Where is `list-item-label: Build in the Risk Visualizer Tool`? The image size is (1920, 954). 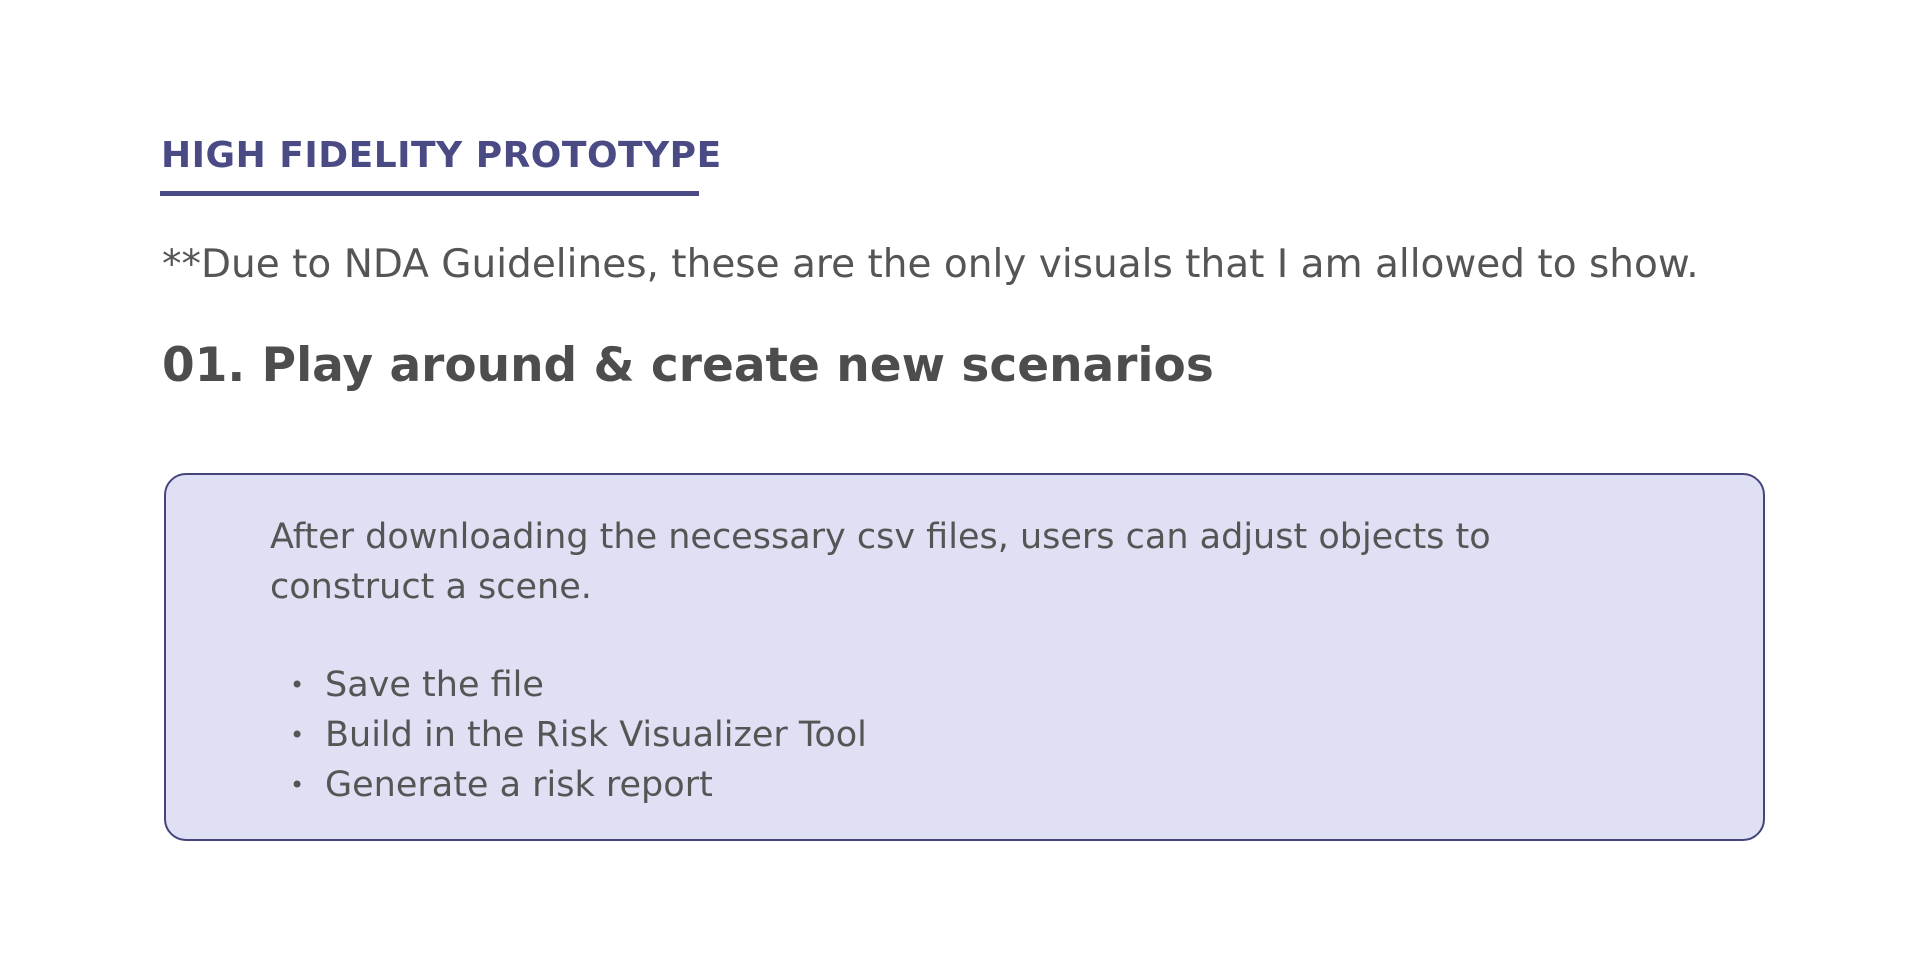
list-item-label: Build in the Risk Visualizer Tool is located at coordinates (596, 735).